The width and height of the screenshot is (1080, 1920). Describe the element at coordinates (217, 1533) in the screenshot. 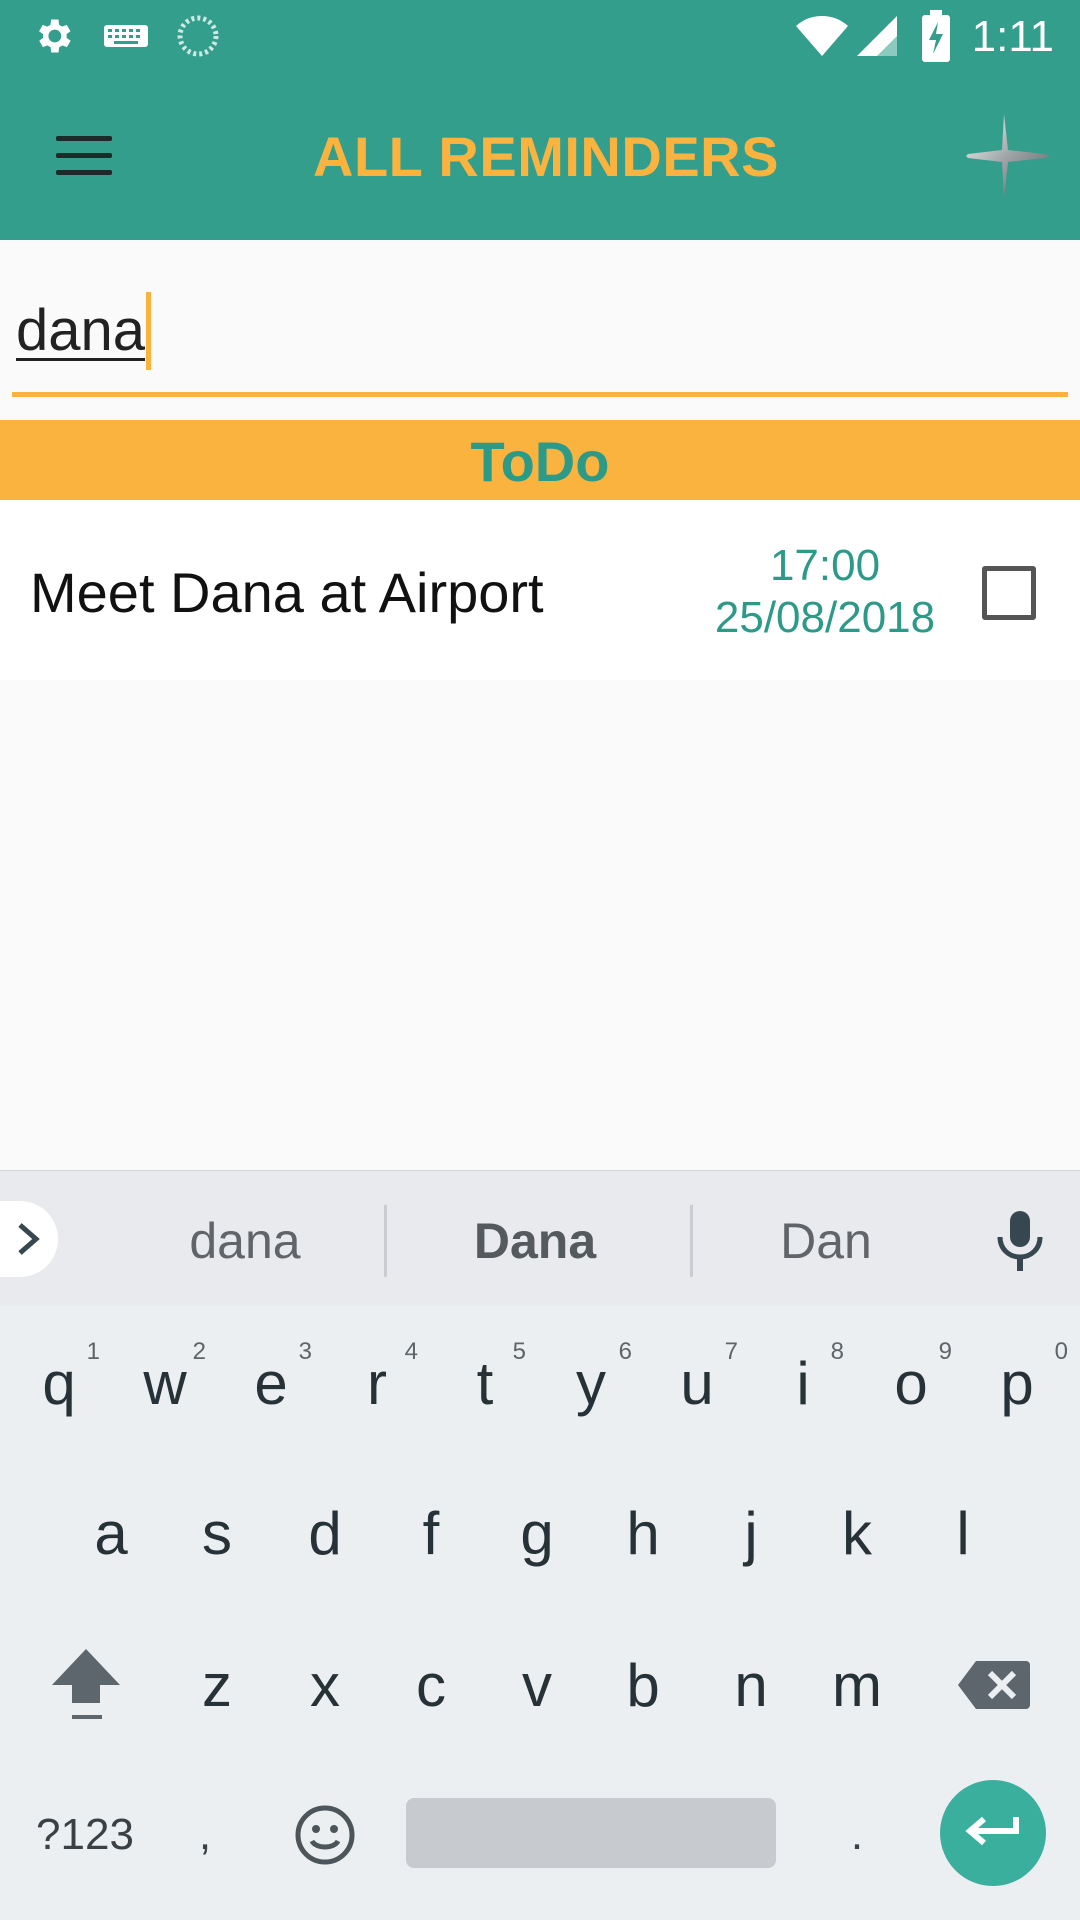

I see `key-s: s` at that location.